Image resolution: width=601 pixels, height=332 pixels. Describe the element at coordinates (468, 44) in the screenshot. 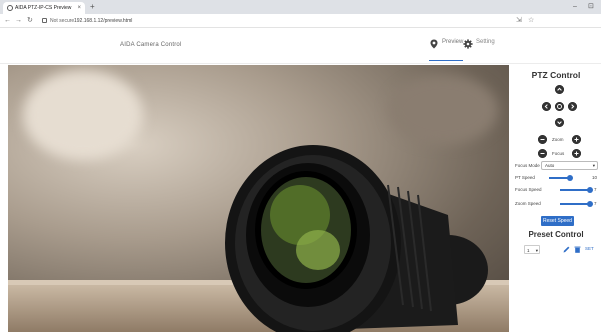

I see `gear-icon` at that location.